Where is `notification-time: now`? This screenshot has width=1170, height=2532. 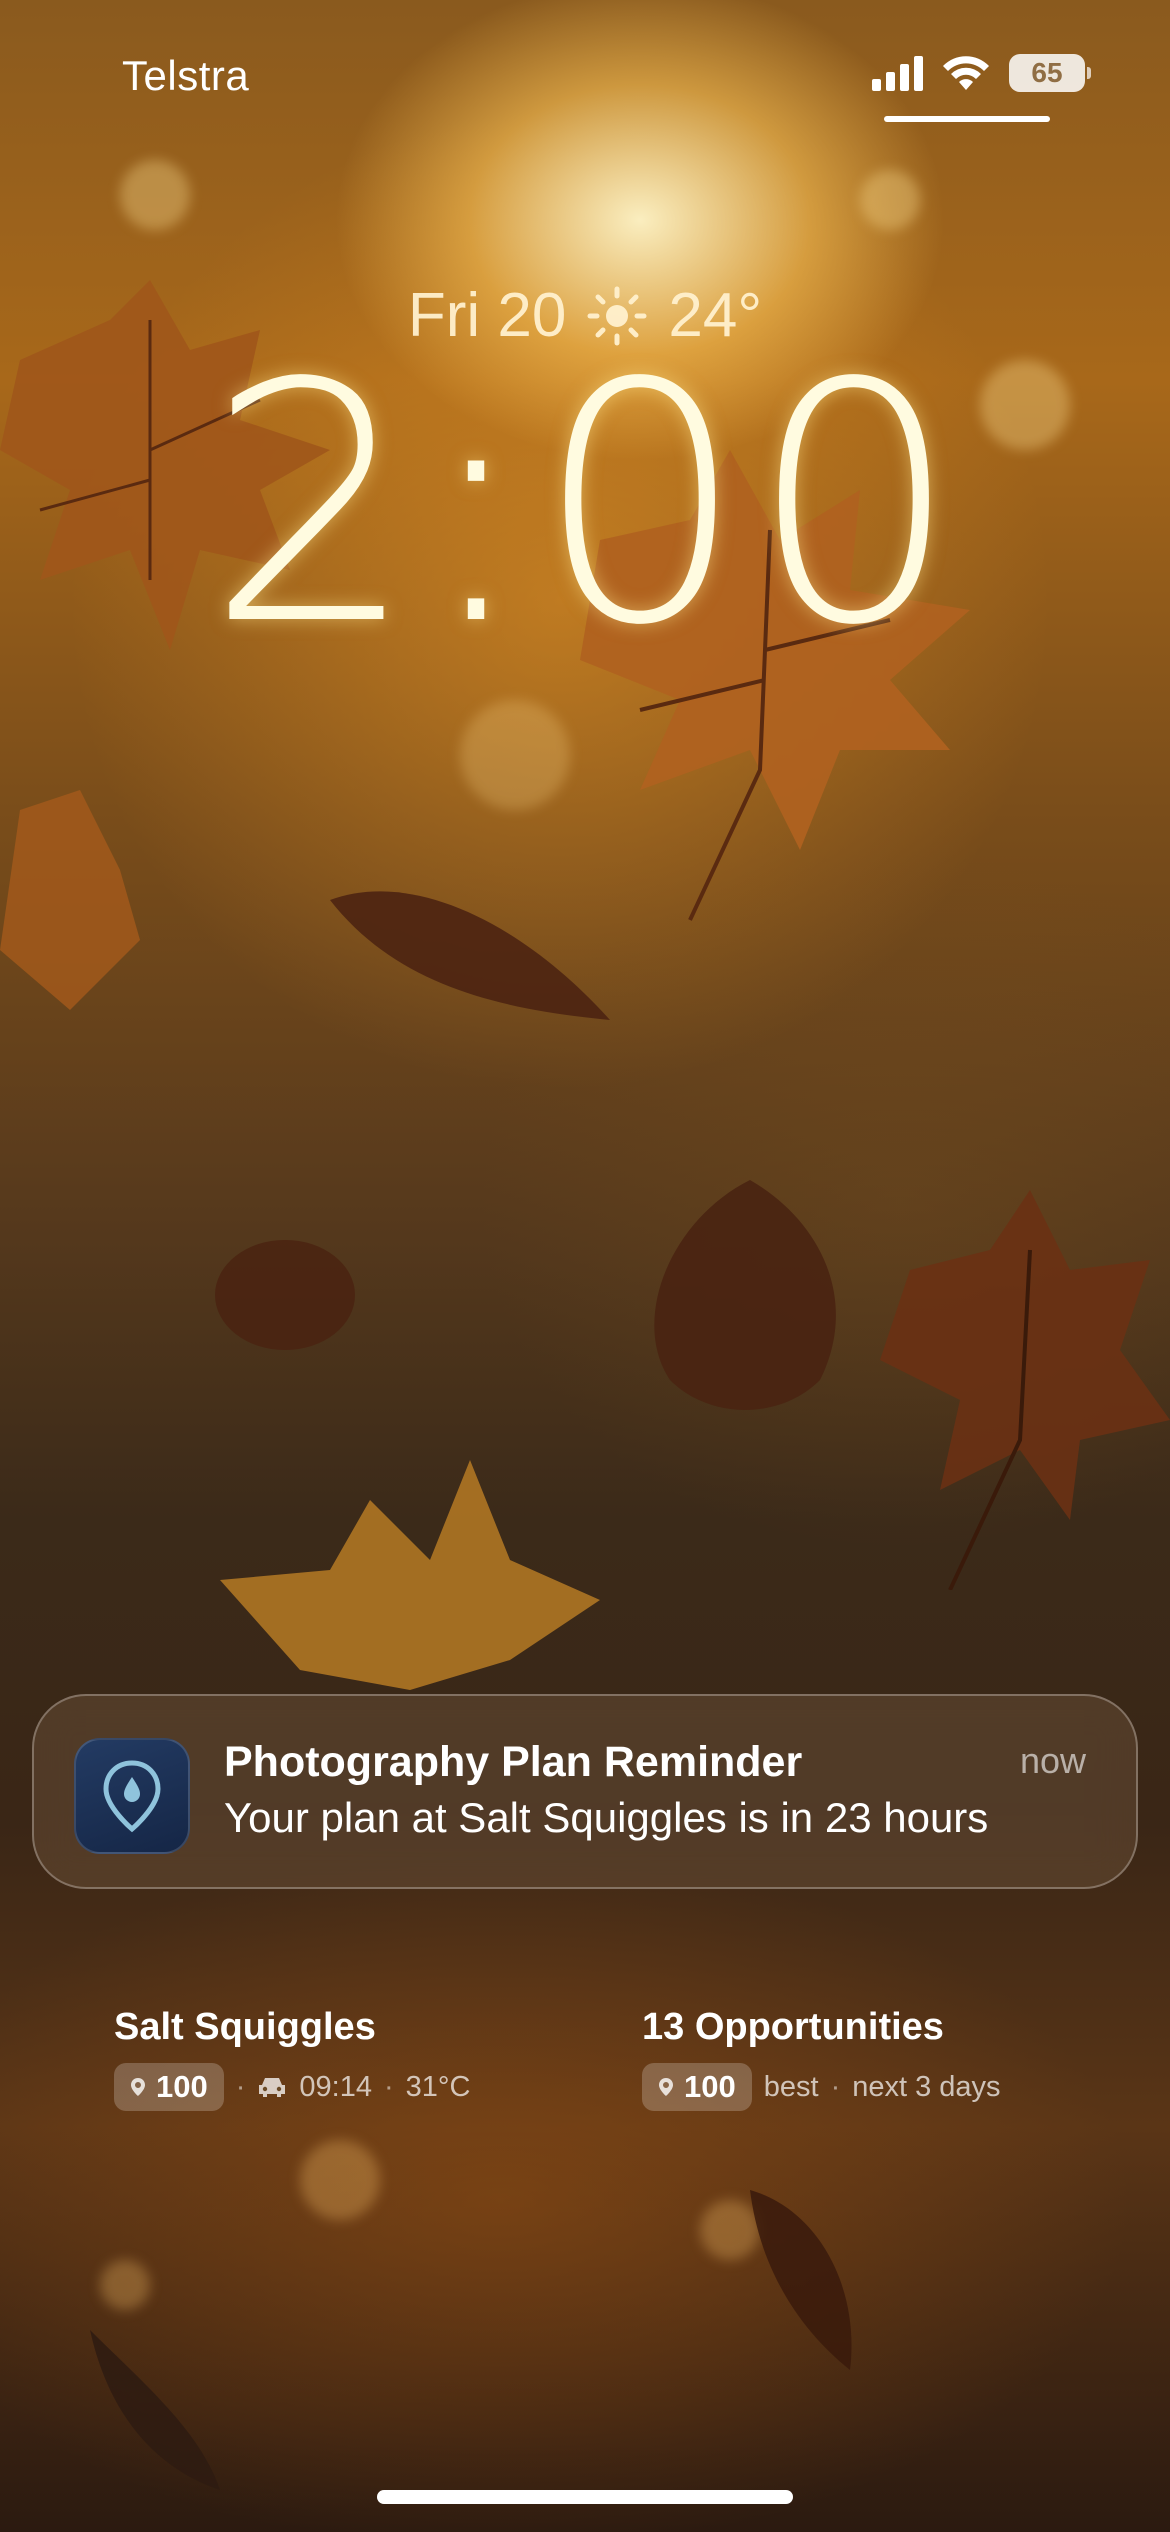
notification-time: now is located at coordinates (1052, 1760).